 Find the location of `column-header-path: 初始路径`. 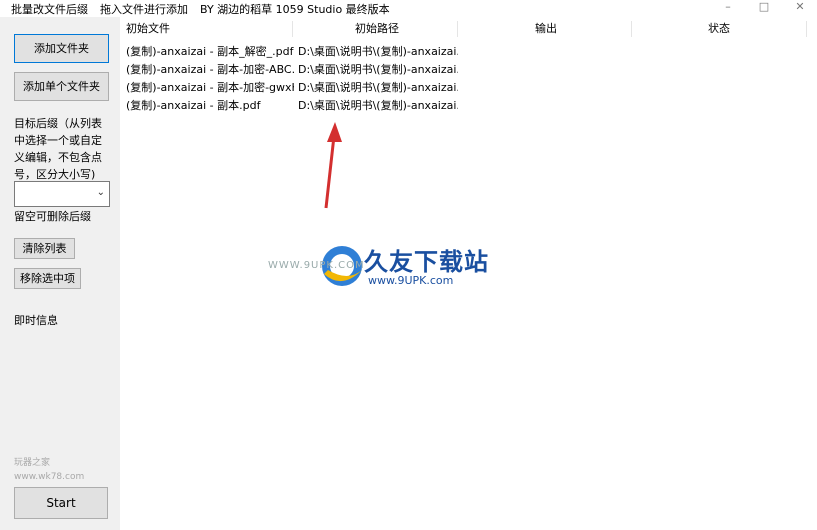

column-header-path: 初始路径 is located at coordinates (377, 29).